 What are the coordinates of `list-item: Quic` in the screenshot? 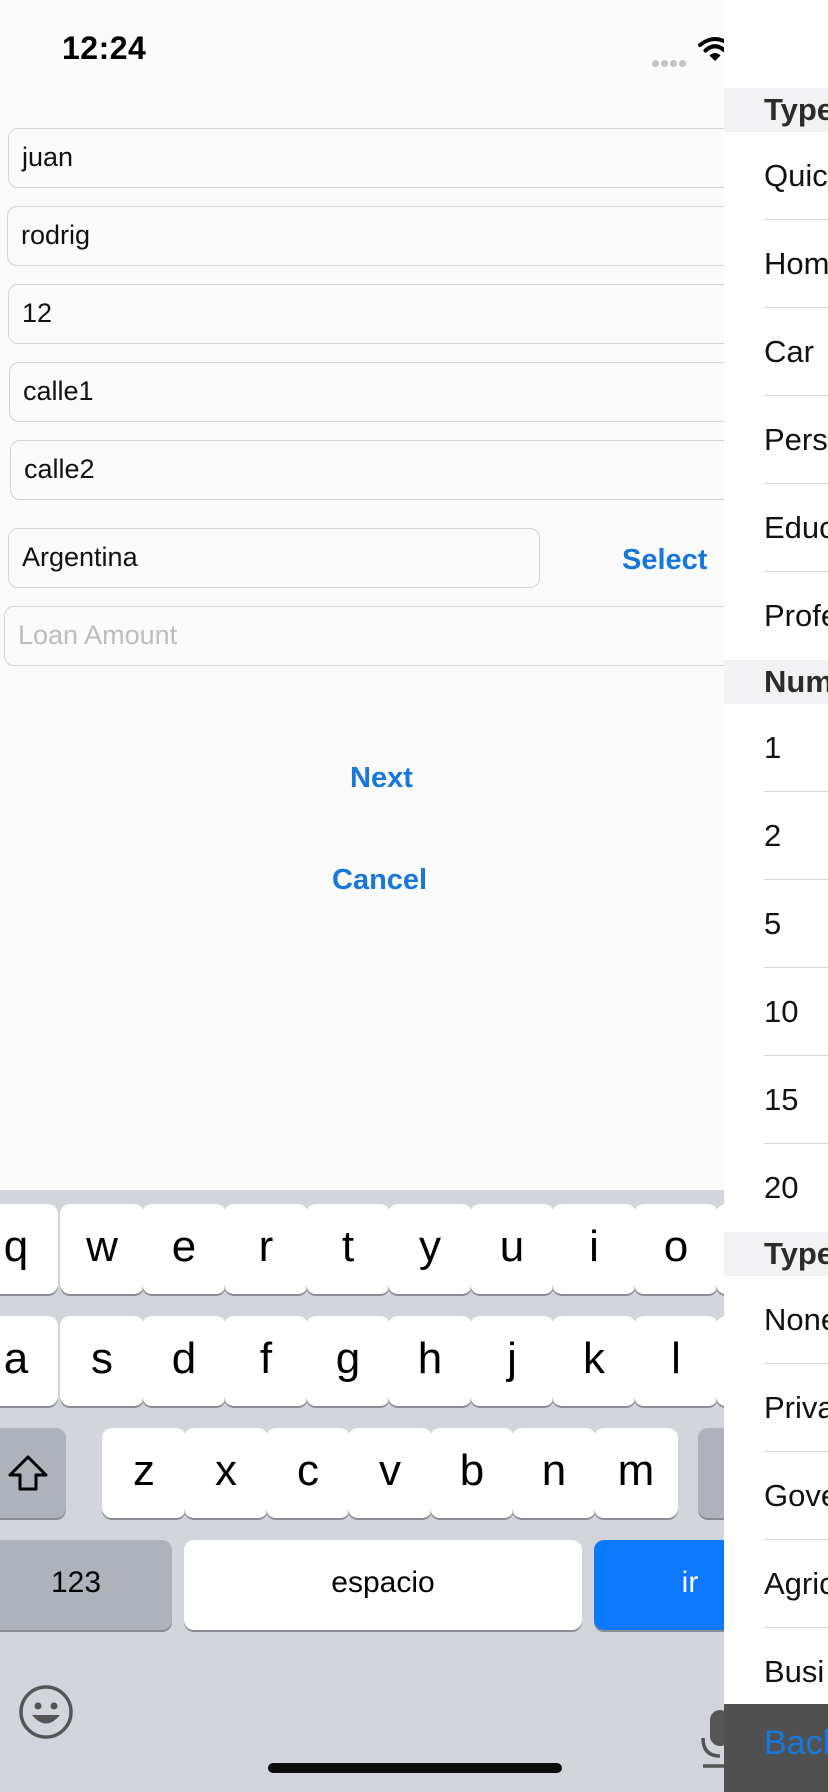 It's located at (796, 176).